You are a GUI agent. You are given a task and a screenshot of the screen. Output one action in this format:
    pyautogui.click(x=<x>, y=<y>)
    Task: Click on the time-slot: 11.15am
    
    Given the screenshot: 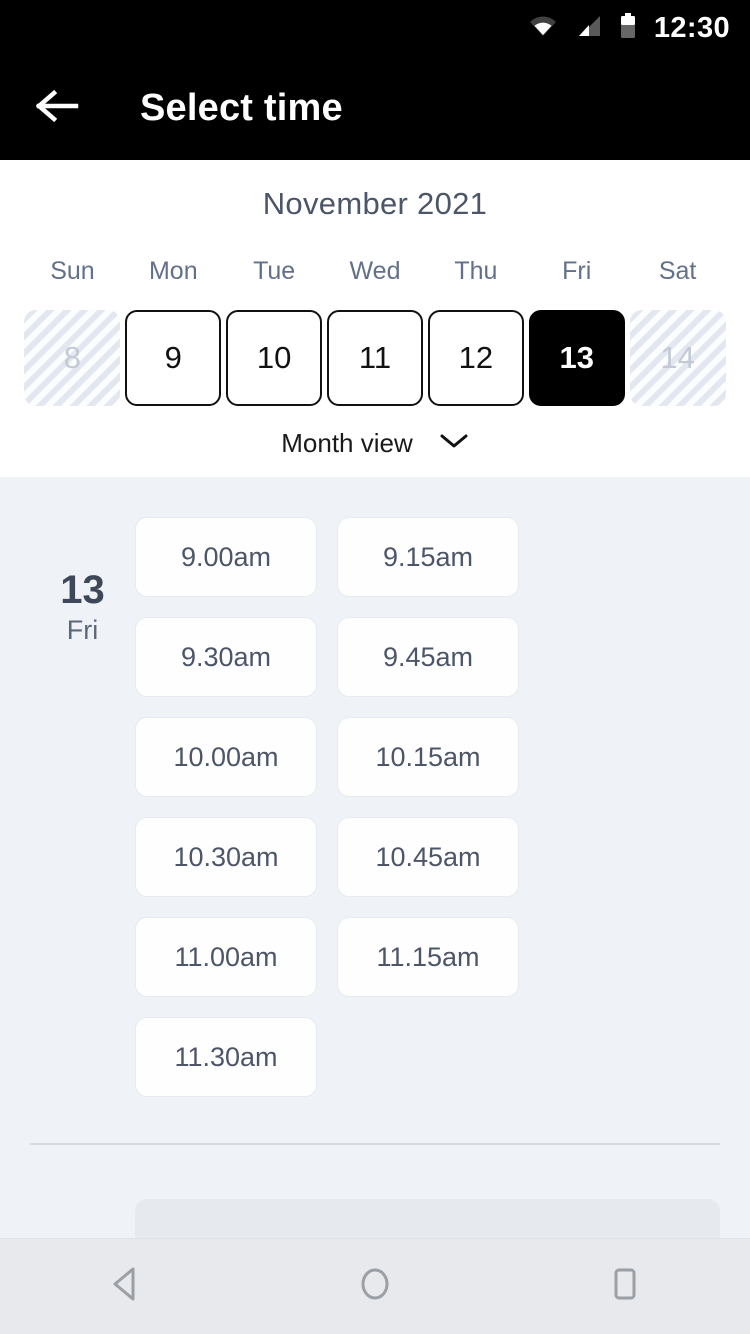 What is the action you would take?
    pyautogui.click(x=428, y=957)
    